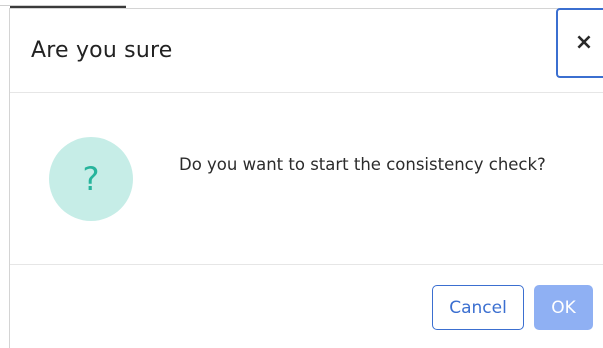 The width and height of the screenshot is (603, 348). Describe the element at coordinates (563, 307) in the screenshot. I see `ok-button: OK` at that location.